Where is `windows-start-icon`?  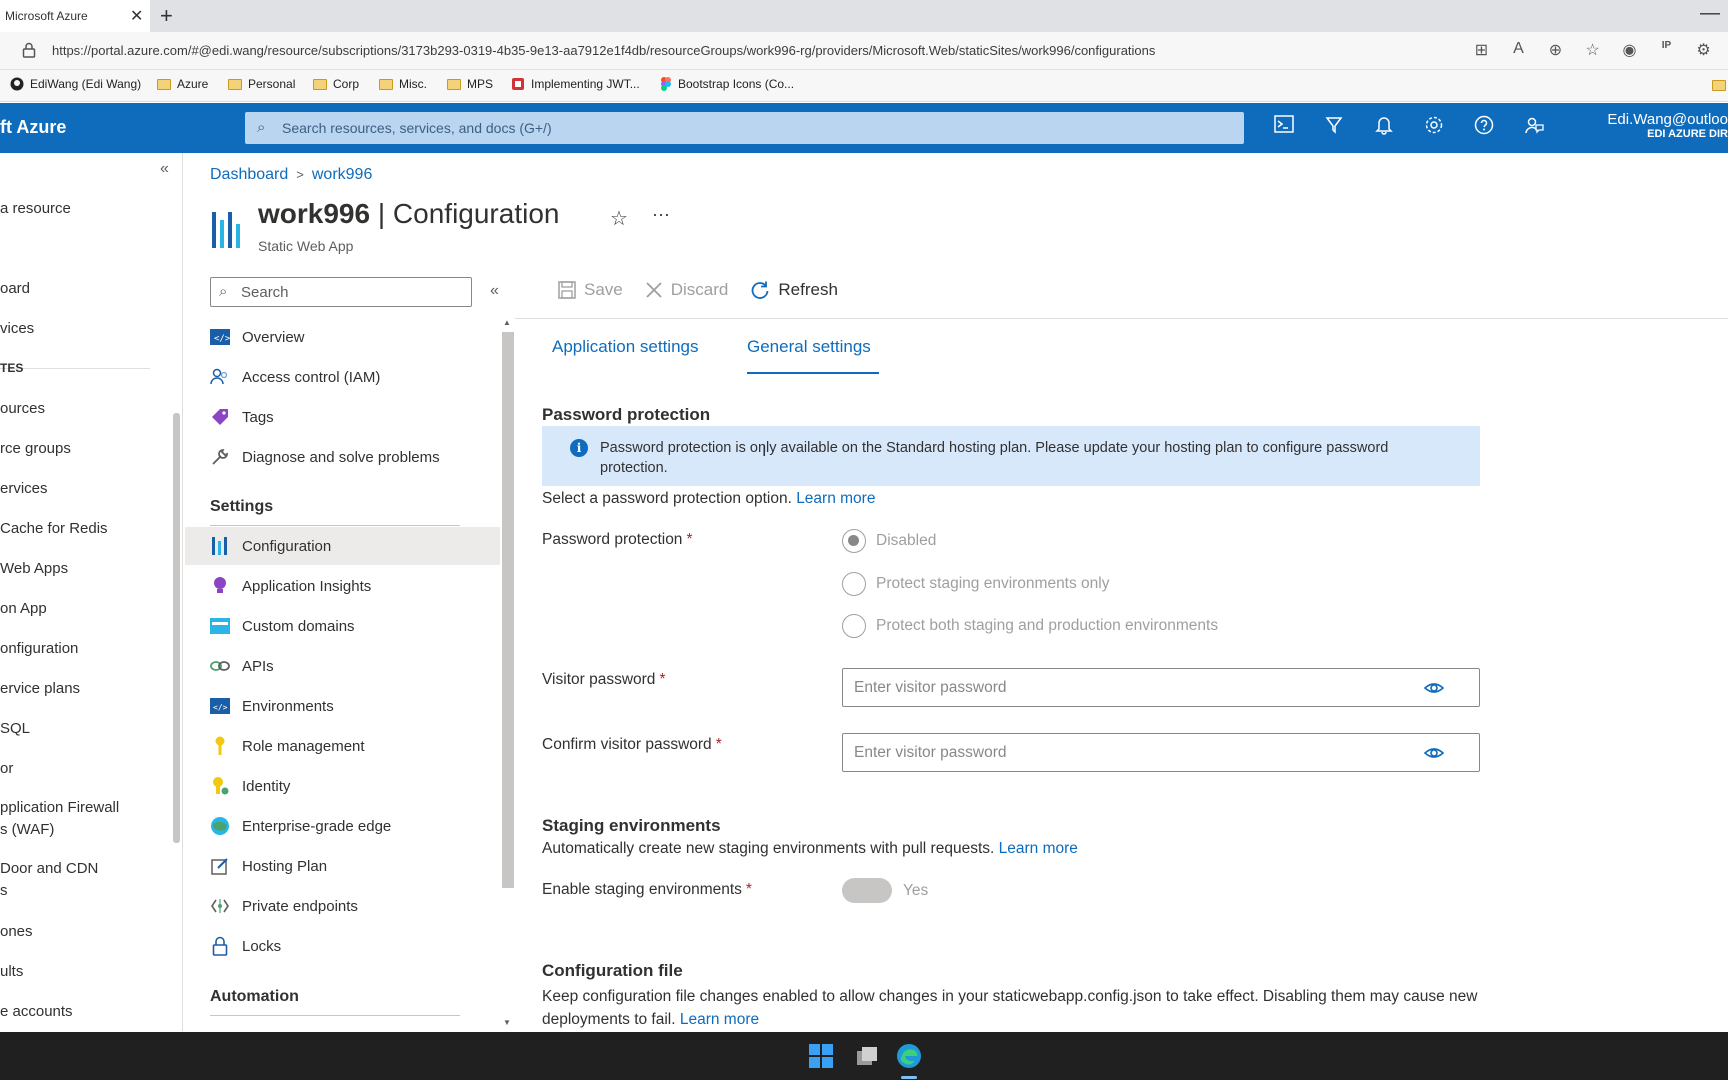 windows-start-icon is located at coordinates (821, 1056).